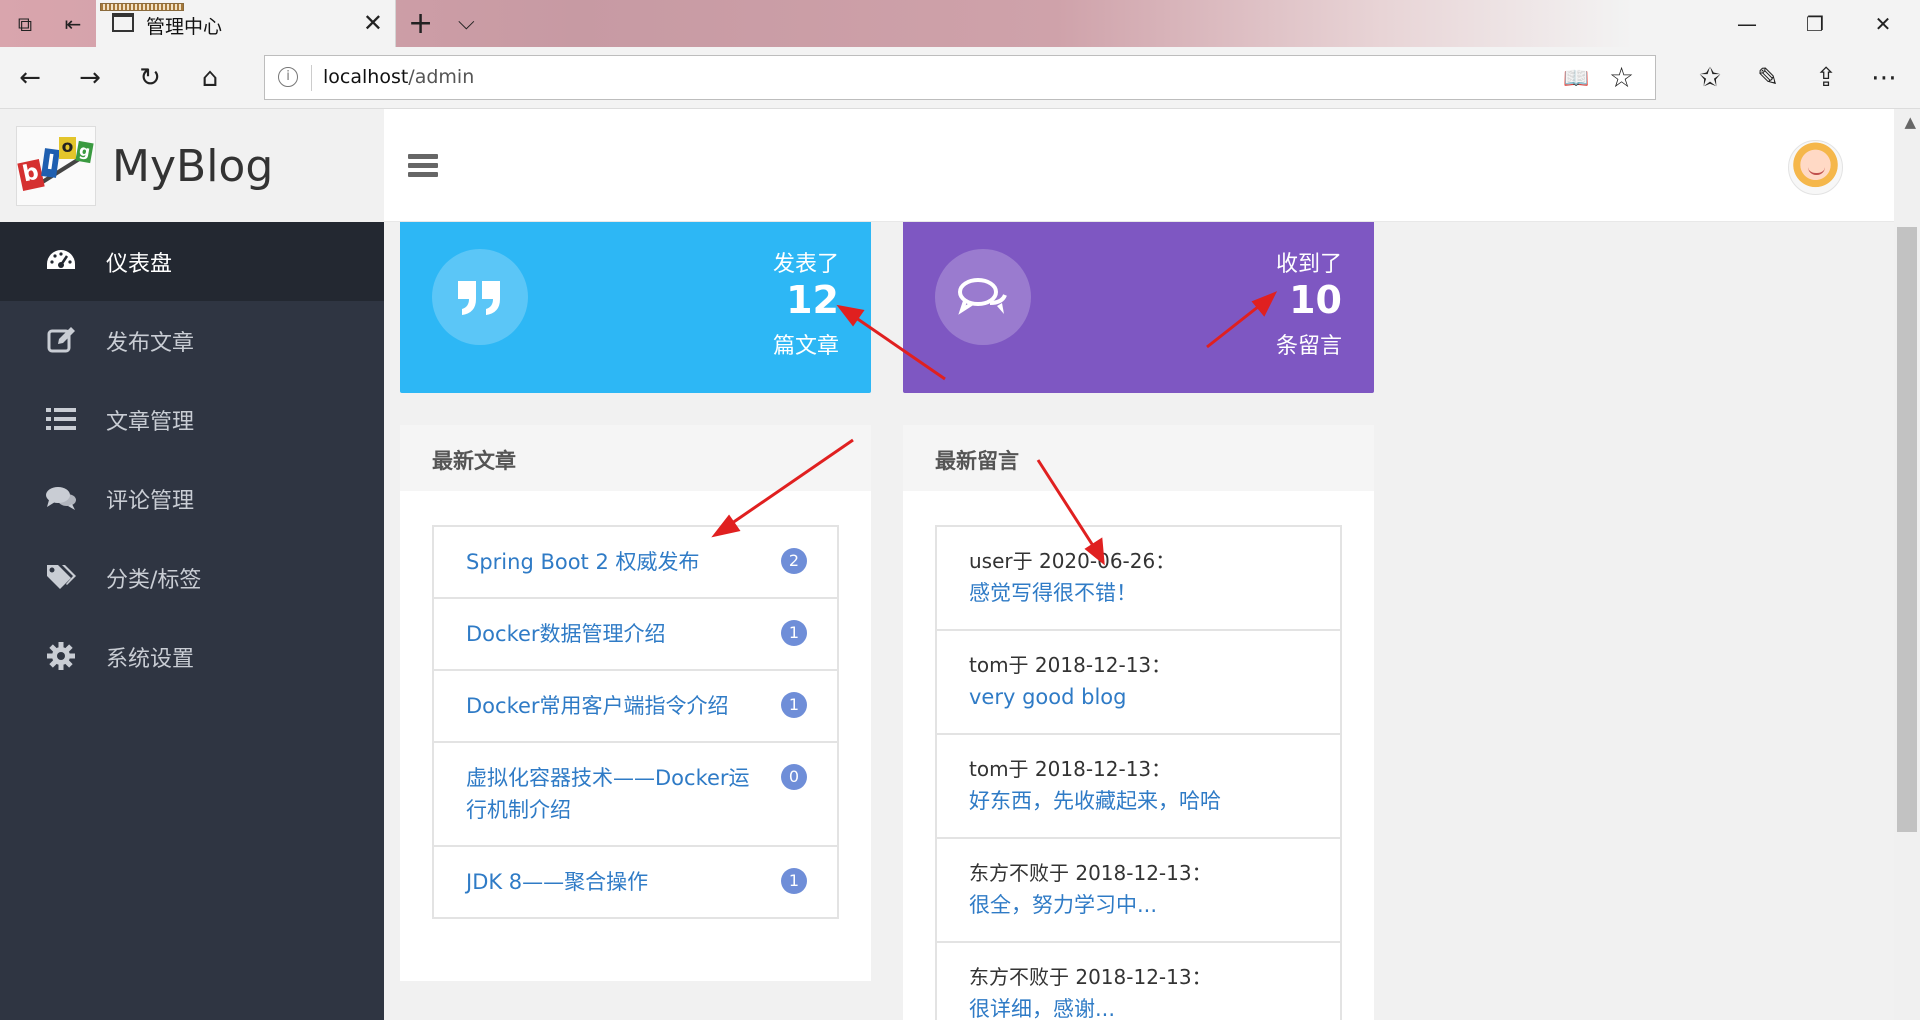  Describe the element at coordinates (150, 501) in the screenshot. I see `sidebar-item-label: 评论管理` at that location.